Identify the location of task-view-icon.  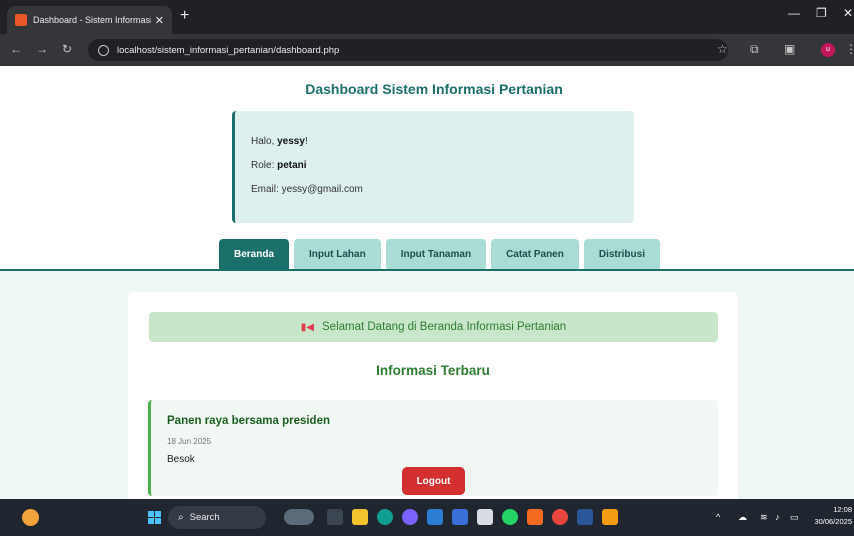
(335, 517).